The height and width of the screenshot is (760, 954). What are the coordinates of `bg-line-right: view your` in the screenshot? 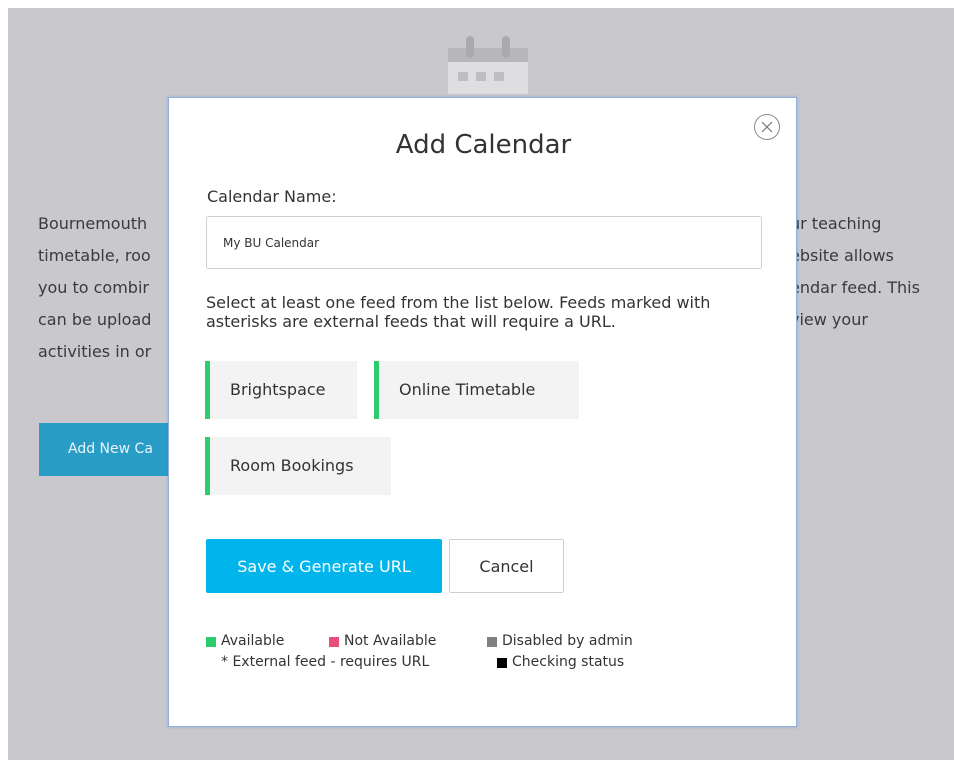 It's located at (829, 319).